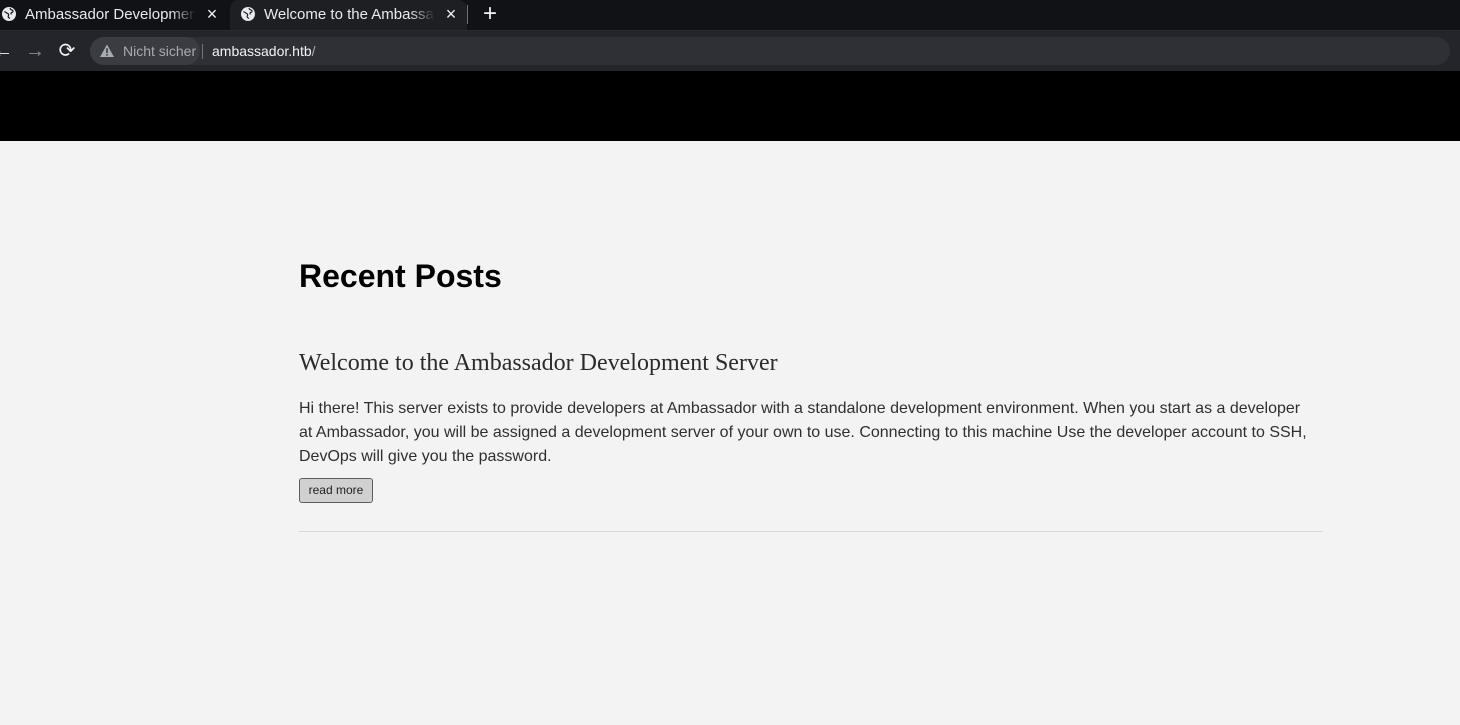 The image size is (1460, 725). What do you see at coordinates (110, 14) in the screenshot?
I see `tab-title: Ambassador Development Server` at bounding box center [110, 14].